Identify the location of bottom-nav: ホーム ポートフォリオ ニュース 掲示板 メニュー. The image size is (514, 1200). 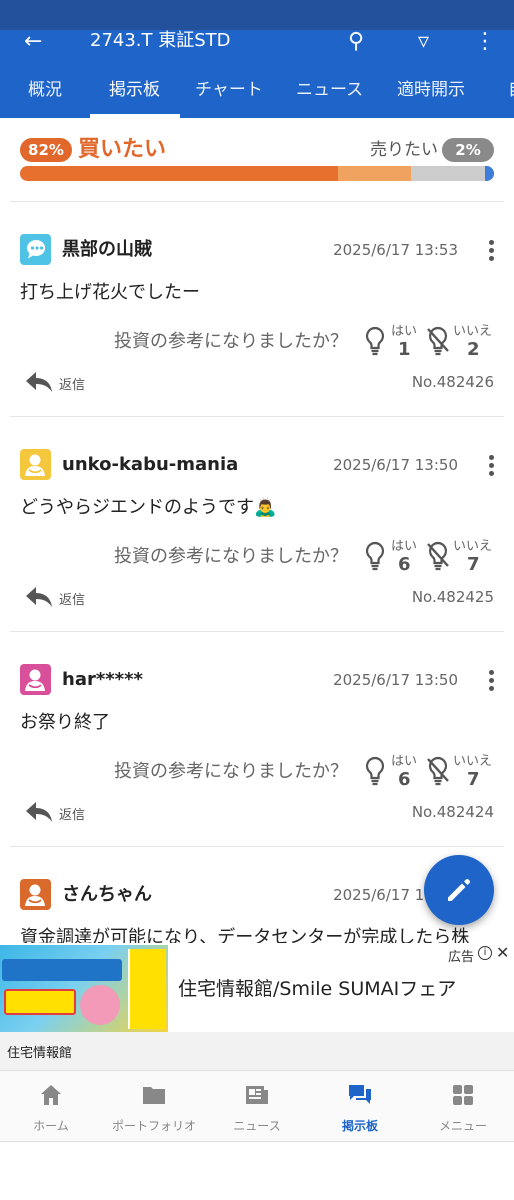
(257, 1106).